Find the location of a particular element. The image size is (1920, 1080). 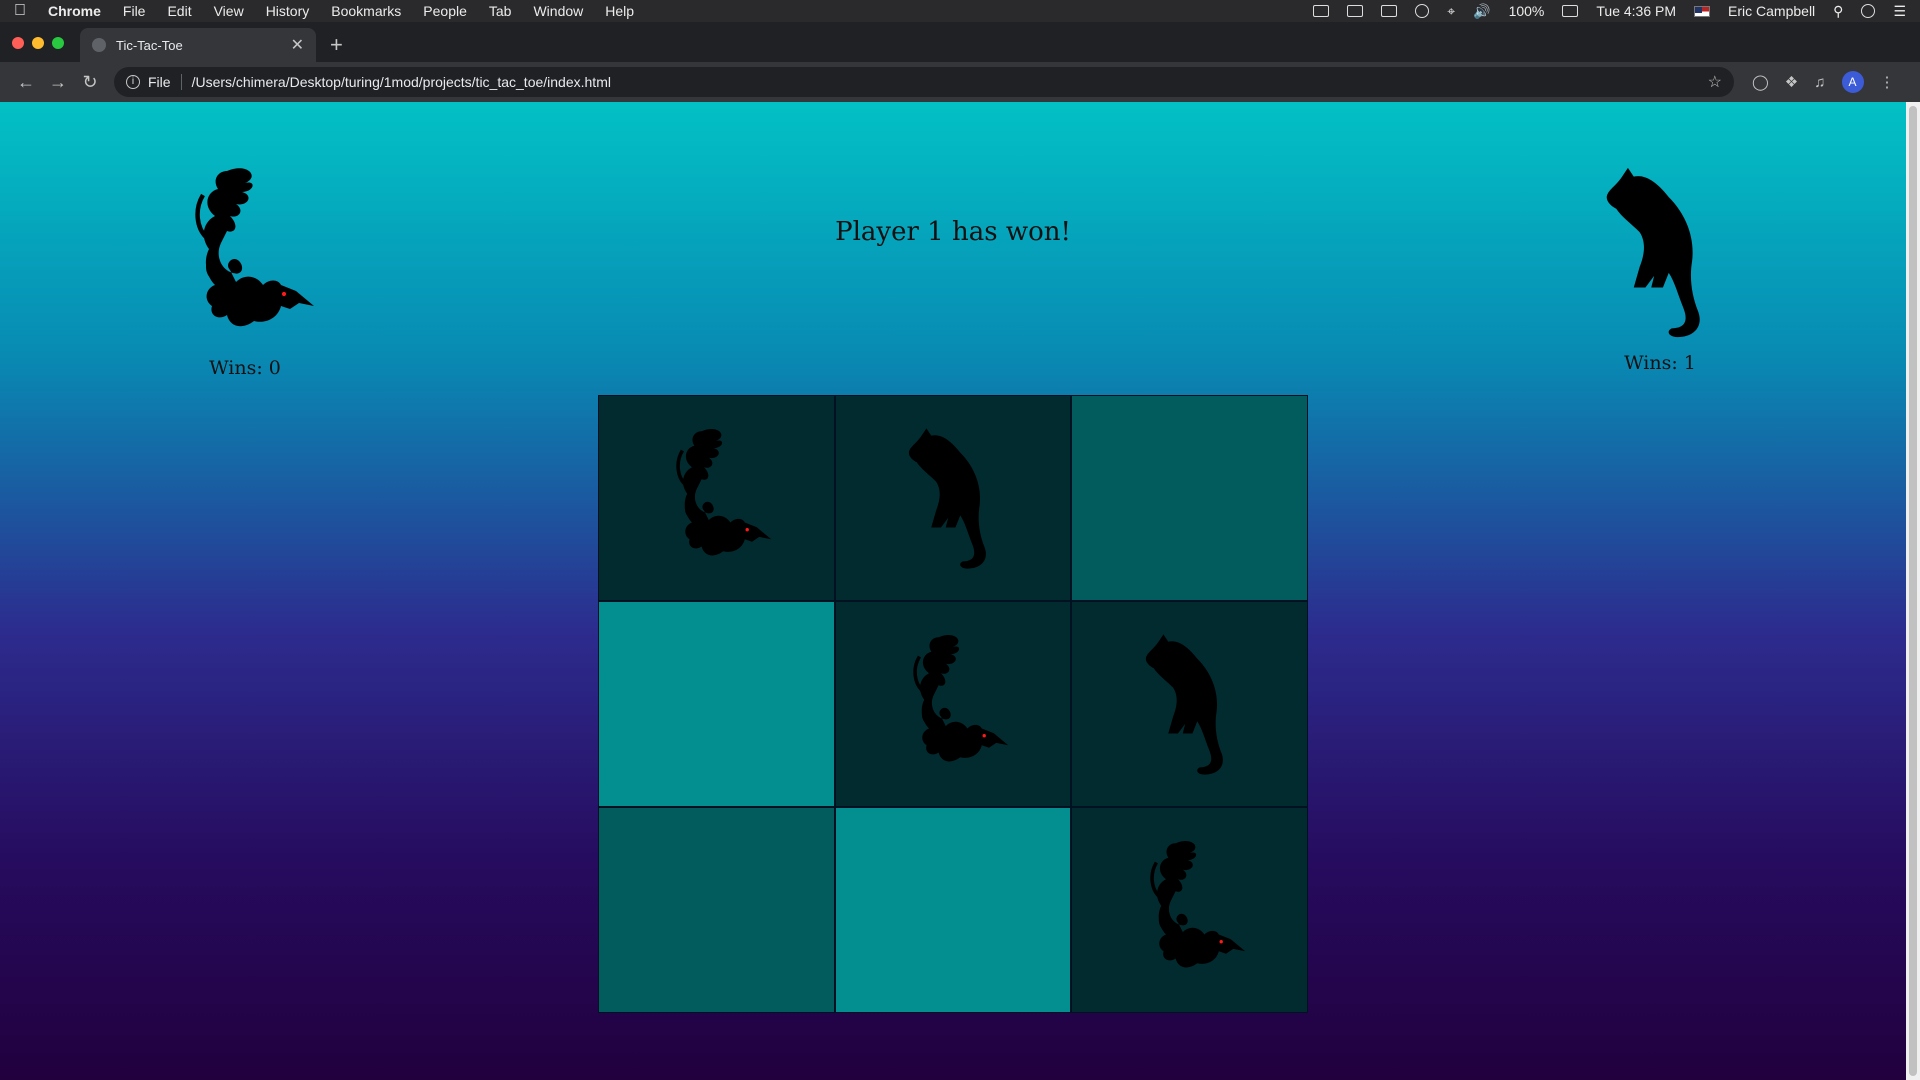

media-control-icon: ♫ is located at coordinates (1819, 82).